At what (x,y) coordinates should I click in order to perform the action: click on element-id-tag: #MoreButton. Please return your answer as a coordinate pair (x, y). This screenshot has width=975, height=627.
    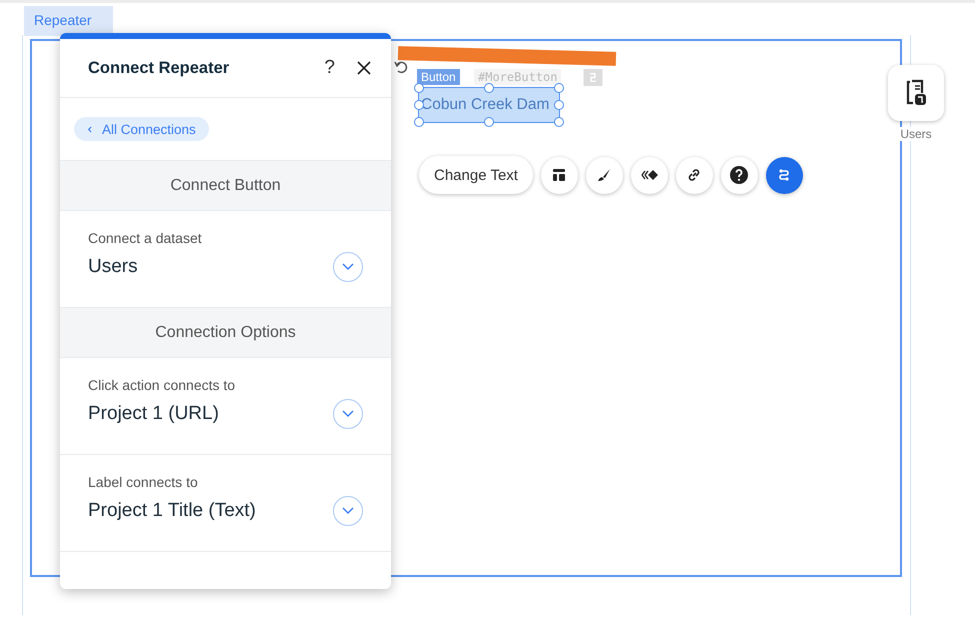
    Looking at the image, I should click on (518, 77).